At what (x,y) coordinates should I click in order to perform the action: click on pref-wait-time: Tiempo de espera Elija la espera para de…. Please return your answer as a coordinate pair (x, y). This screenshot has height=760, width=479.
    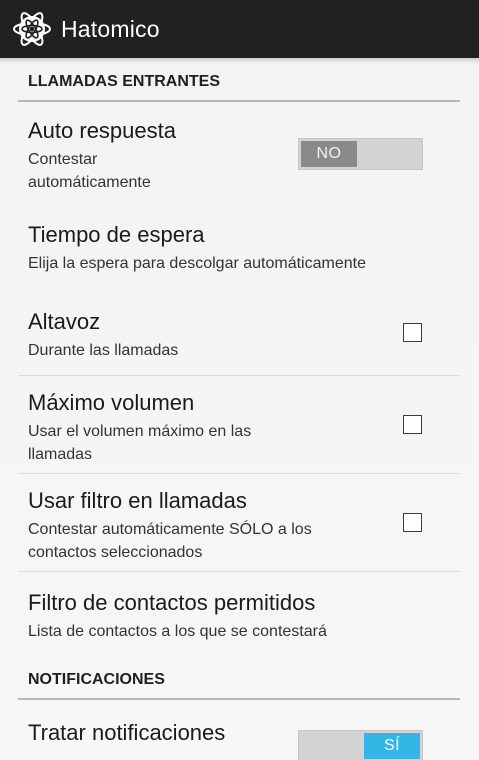
    Looking at the image, I should click on (239, 248).